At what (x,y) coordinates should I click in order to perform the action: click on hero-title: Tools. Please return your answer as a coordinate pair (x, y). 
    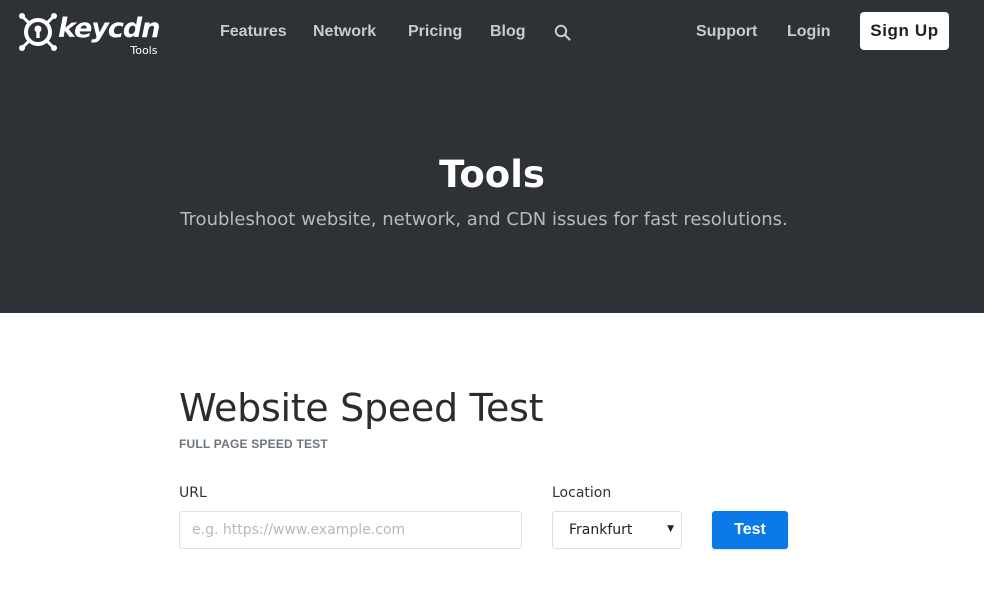
    Looking at the image, I should click on (492, 174).